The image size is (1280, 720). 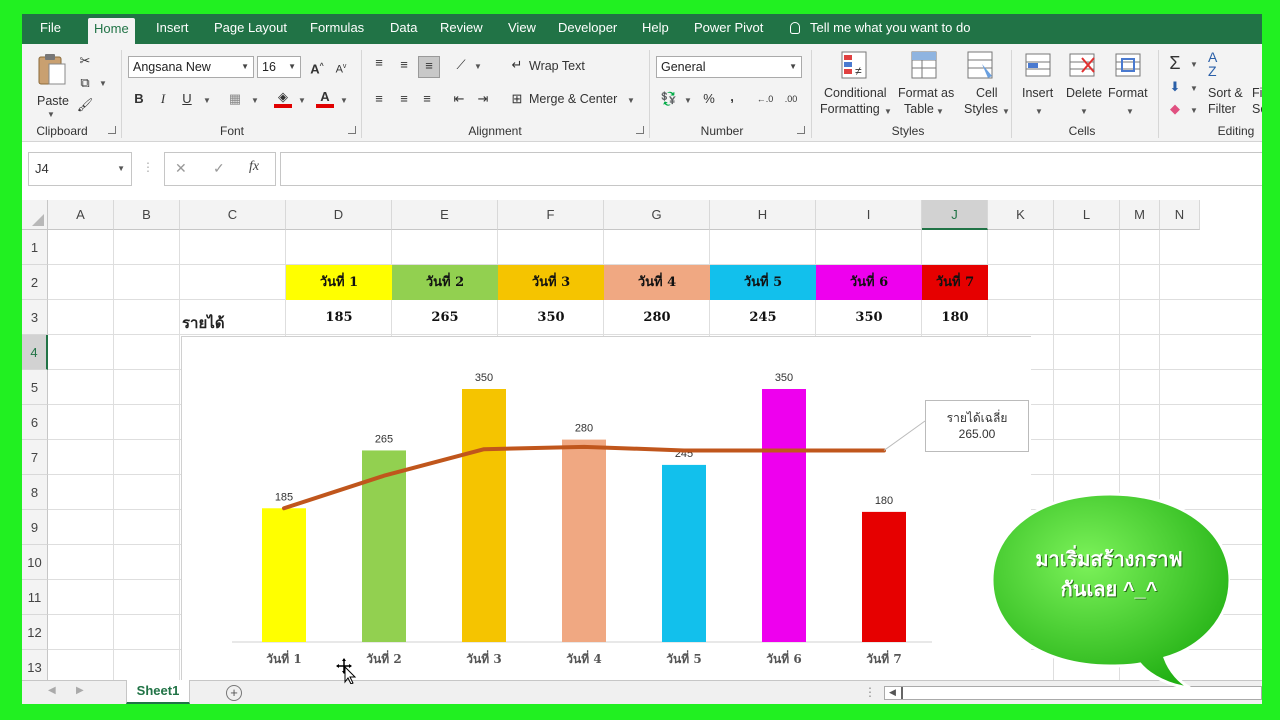 What do you see at coordinates (869, 215) in the screenshot?
I see `column-header-i: I` at bounding box center [869, 215].